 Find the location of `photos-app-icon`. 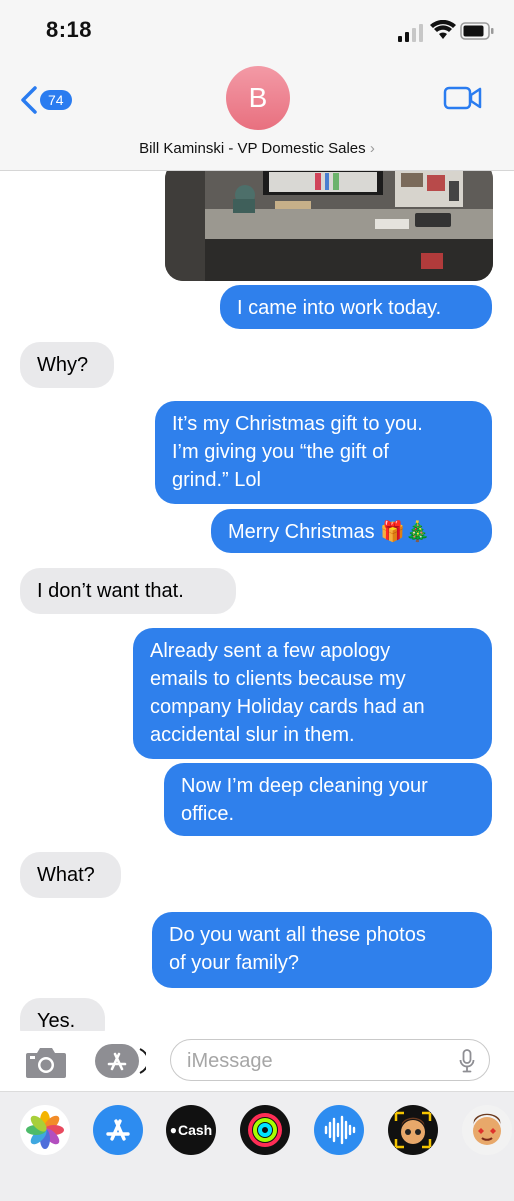

photos-app-icon is located at coordinates (45, 1130).